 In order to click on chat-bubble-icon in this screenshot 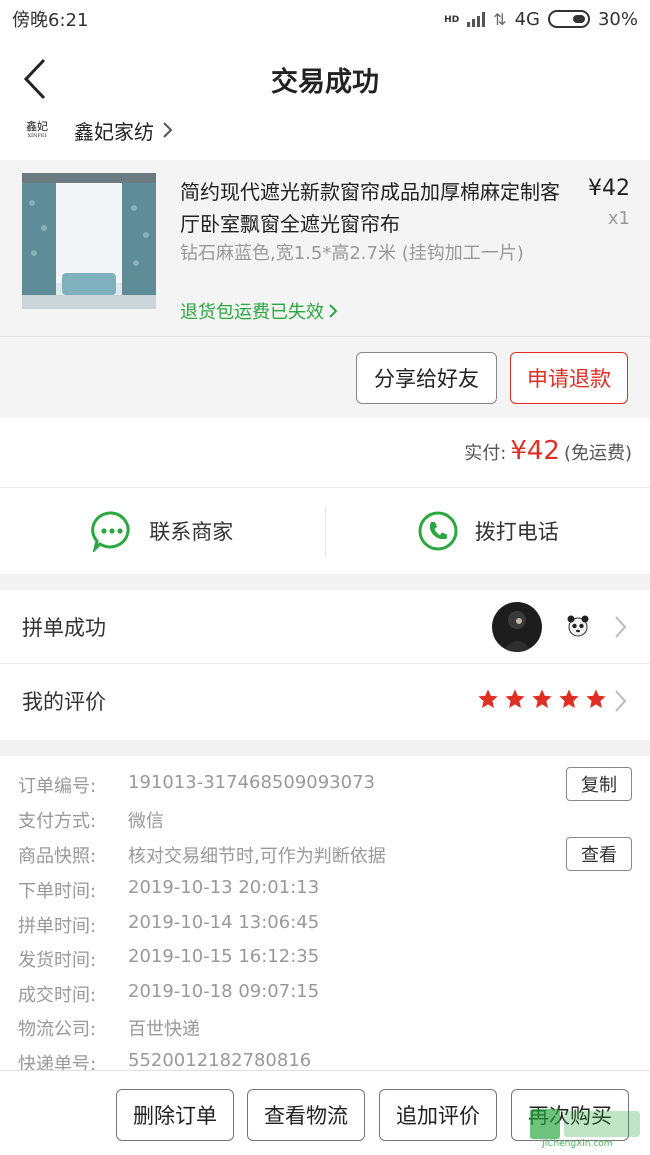, I will do `click(110, 531)`.